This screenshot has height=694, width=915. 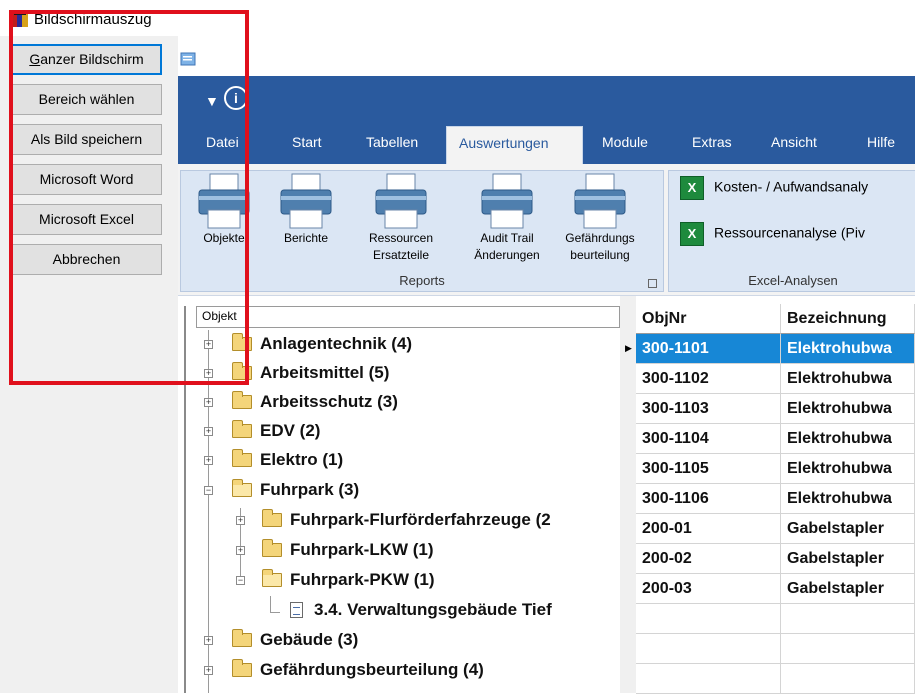 What do you see at coordinates (336, 343) in the screenshot?
I see `tree-item-label: Anlagentechnik (4)` at bounding box center [336, 343].